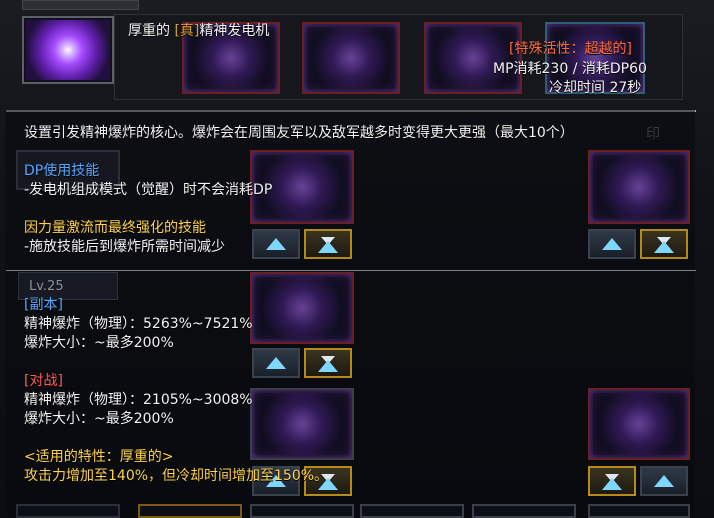 The height and width of the screenshot is (518, 714). What do you see at coordinates (187, 31) in the screenshot?
I see `title-bracket: [真]` at bounding box center [187, 31].